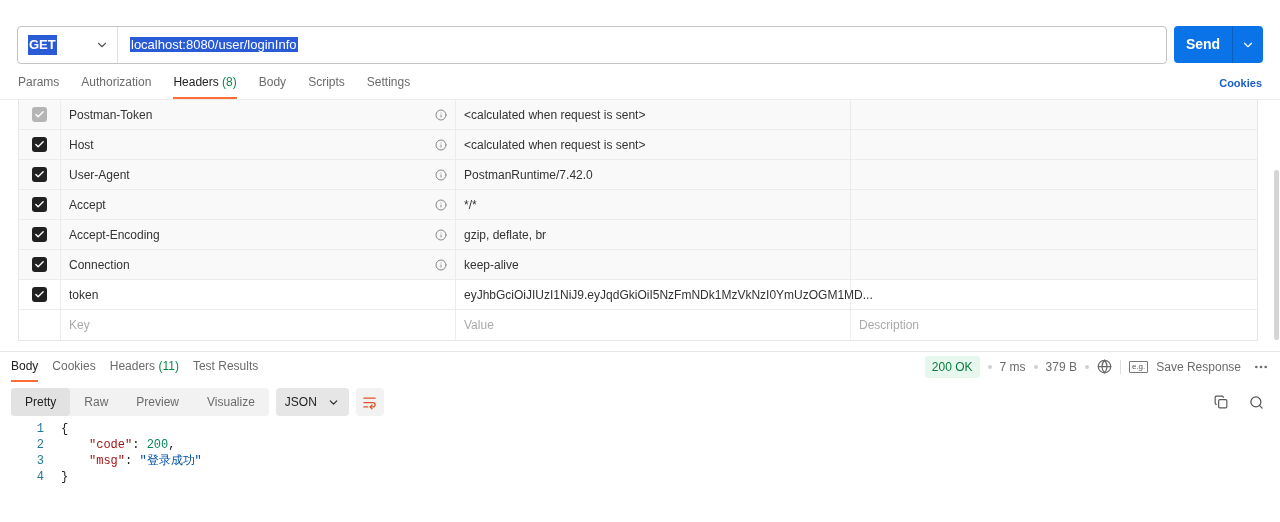  What do you see at coordinates (1061, 366) in the screenshot?
I see `response-size: 379 B` at bounding box center [1061, 366].